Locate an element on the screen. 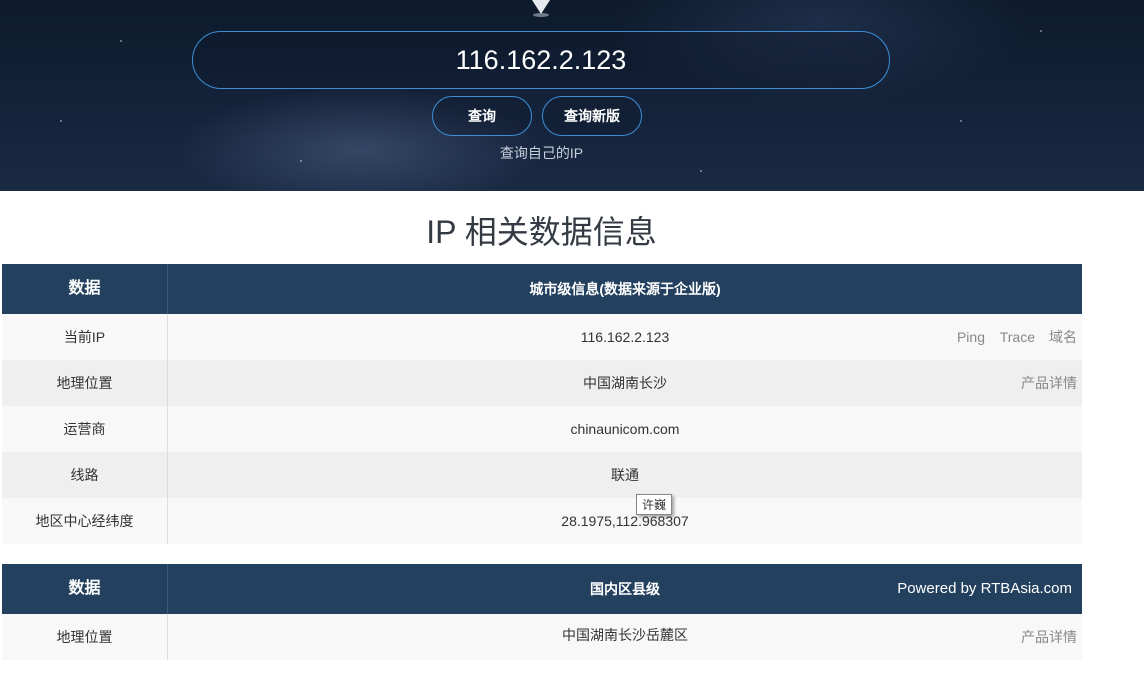 Image resolution: width=1144 pixels, height=679 pixels. powered-by-link: Powered by RTBAsia.com is located at coordinates (984, 589).